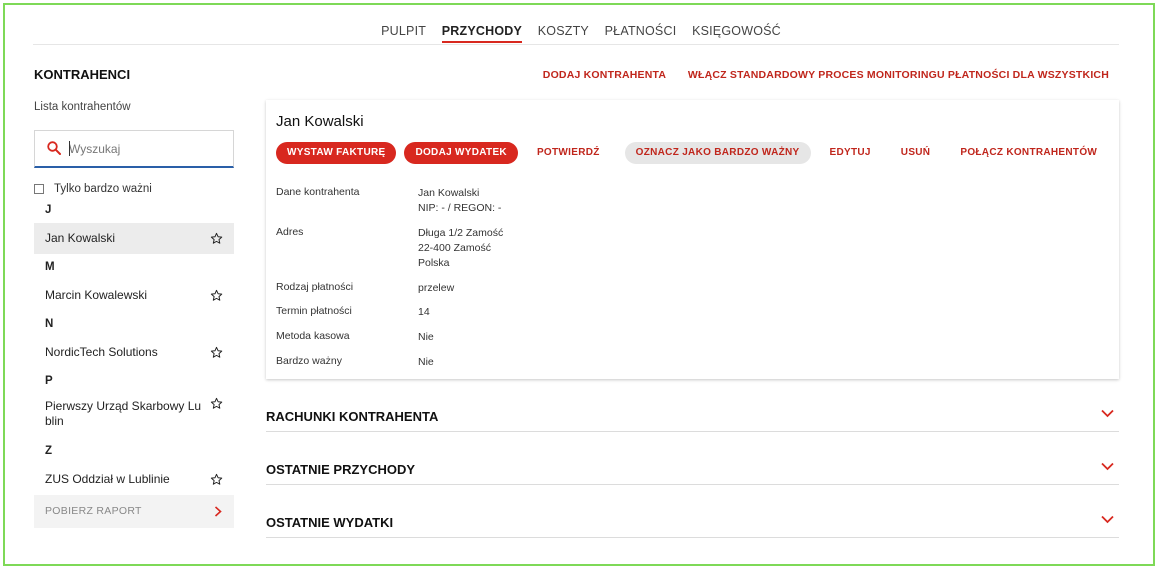 The height and width of the screenshot is (573, 1162). I want to click on info-label: Bardzo ważny, so click(309, 361).